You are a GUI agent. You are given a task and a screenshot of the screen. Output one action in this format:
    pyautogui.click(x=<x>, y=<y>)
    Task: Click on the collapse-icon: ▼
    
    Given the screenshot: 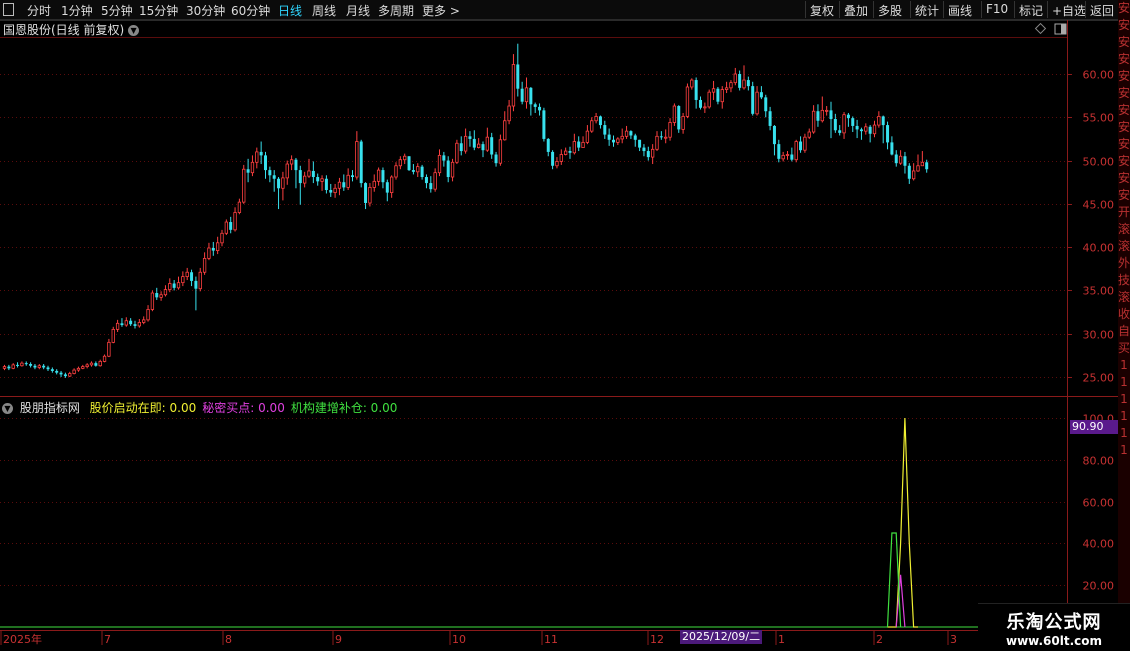 What is the action you would take?
    pyautogui.click(x=7, y=408)
    